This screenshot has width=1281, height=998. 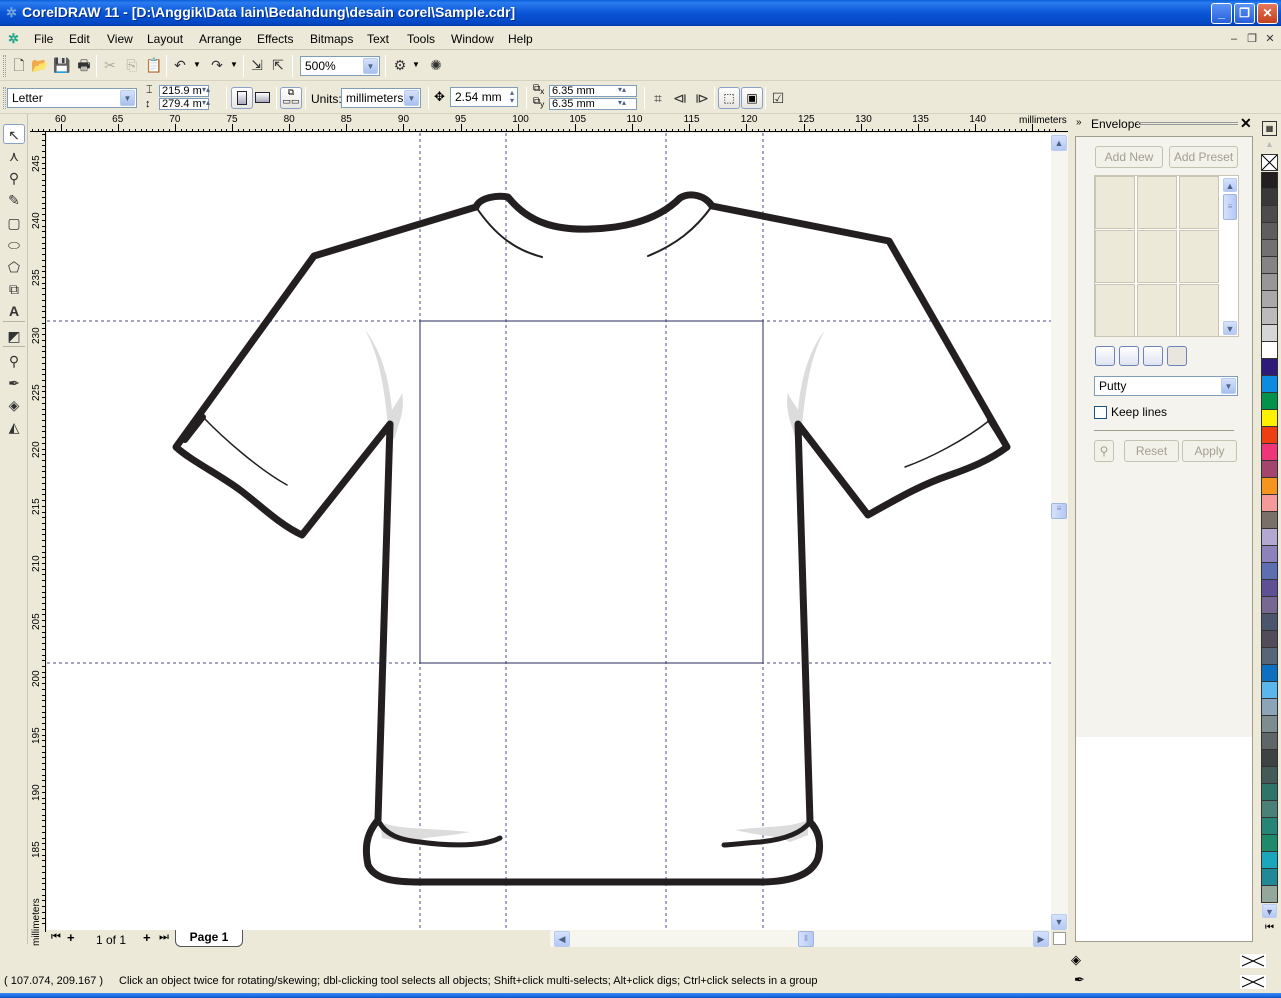 What do you see at coordinates (1151, 451) in the screenshot?
I see `reset-button: Reset` at bounding box center [1151, 451].